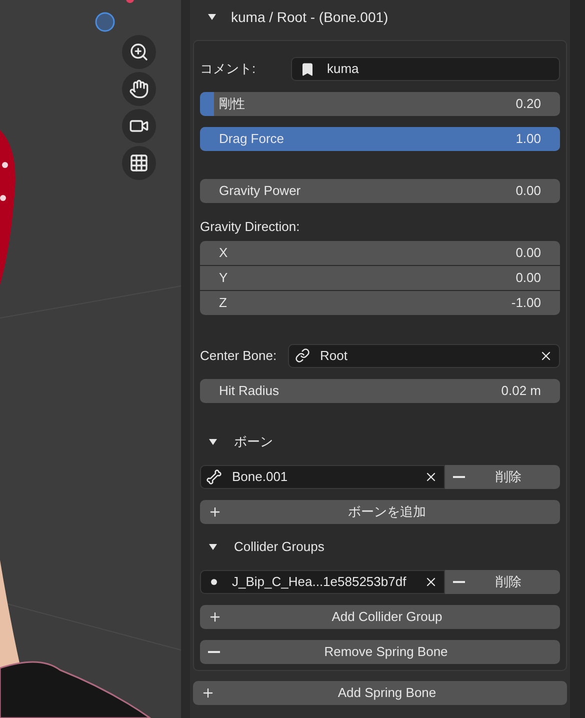  Describe the element at coordinates (260, 191) in the screenshot. I see `slider-label: Gravity Power` at that location.